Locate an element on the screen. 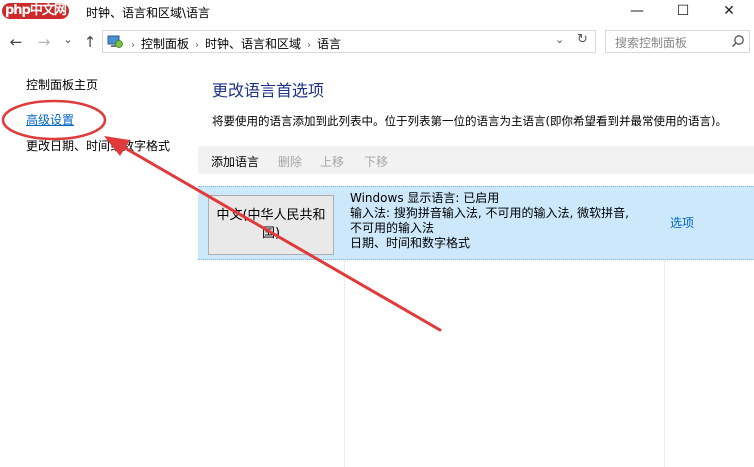  search-box is located at coordinates (677, 41).